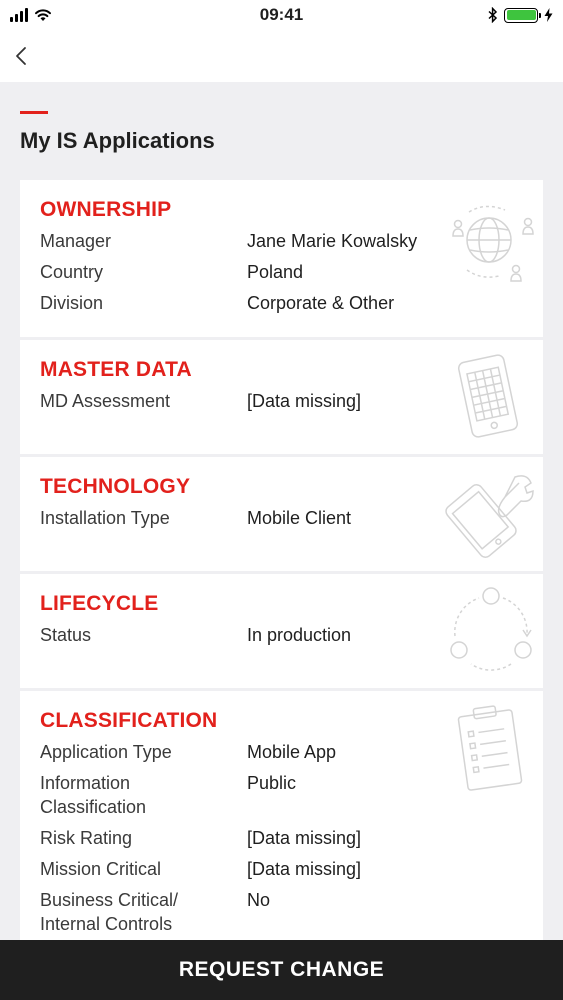 This screenshot has height=1000, width=563. I want to click on nav-bar, so click(281, 56).